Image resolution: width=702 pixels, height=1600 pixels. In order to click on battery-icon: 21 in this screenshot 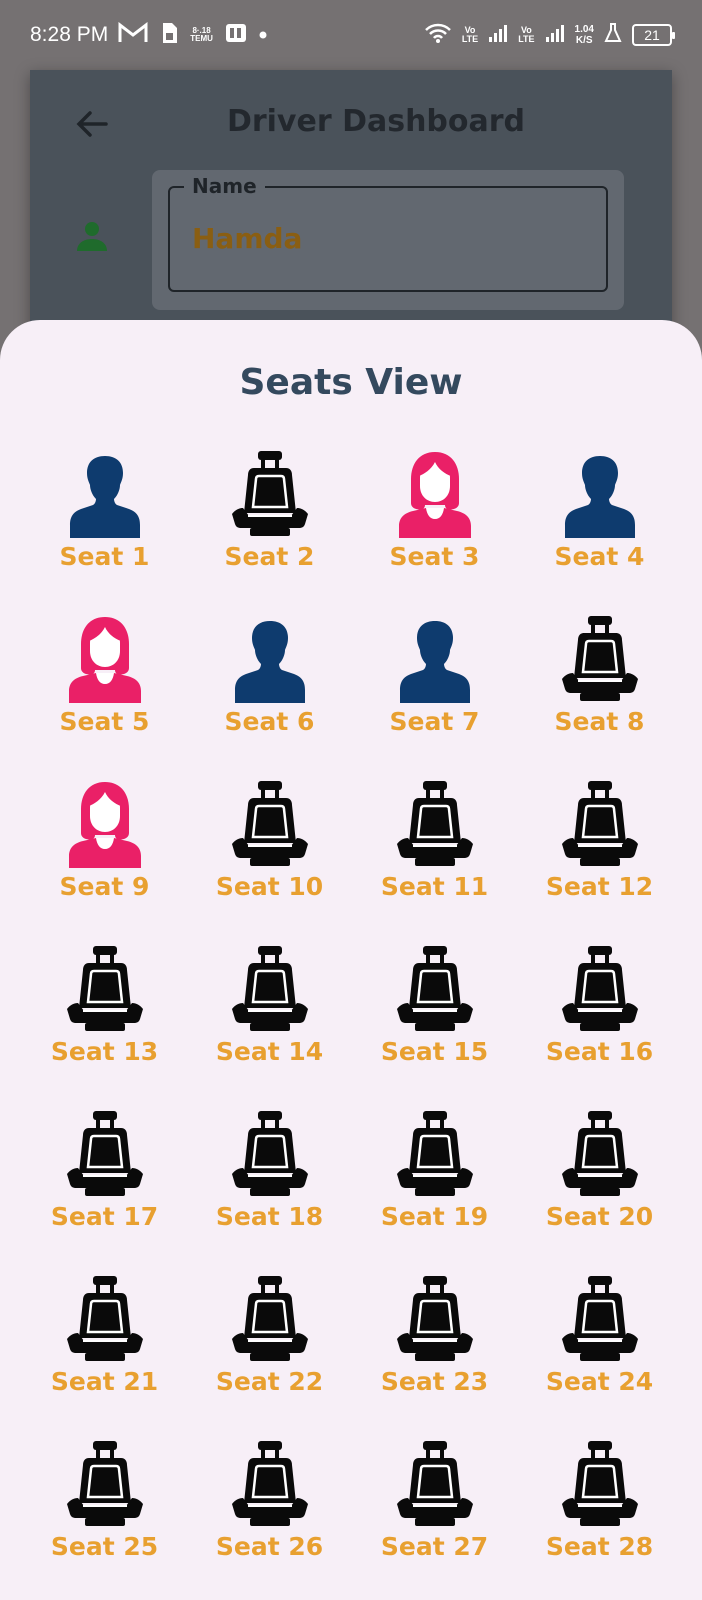, I will do `click(653, 35)`.